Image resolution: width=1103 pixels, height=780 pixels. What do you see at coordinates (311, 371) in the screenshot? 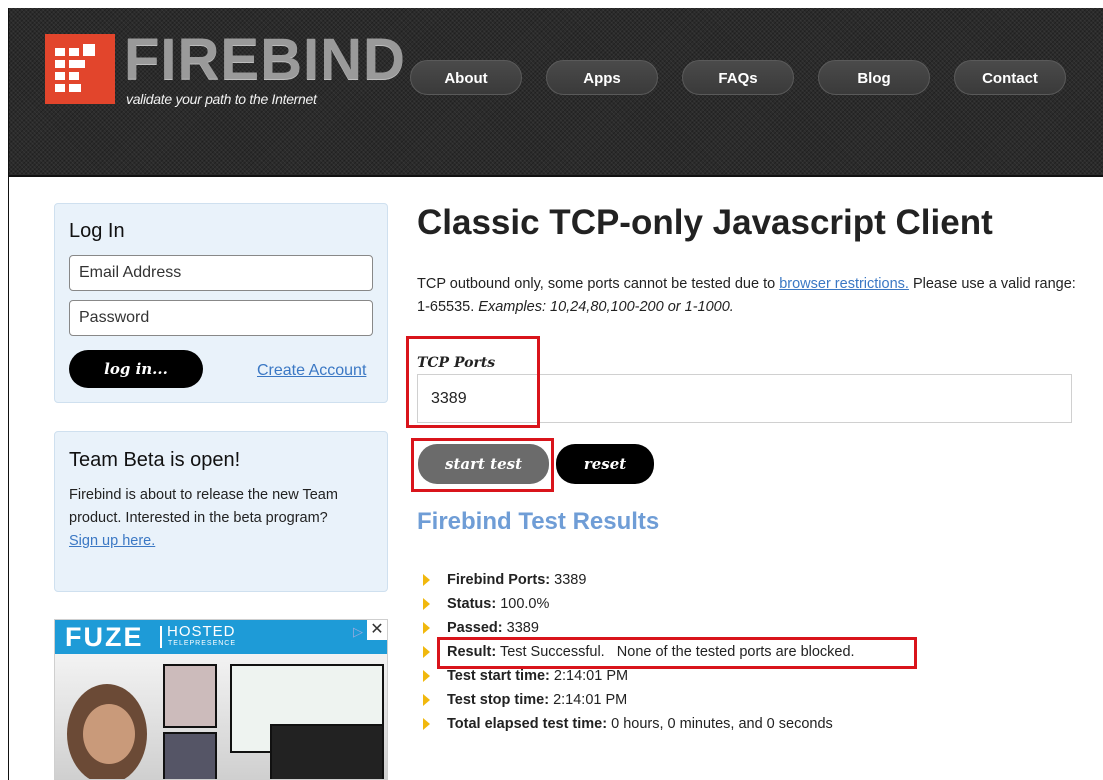
I see `create-account-link: Create Account` at bounding box center [311, 371].